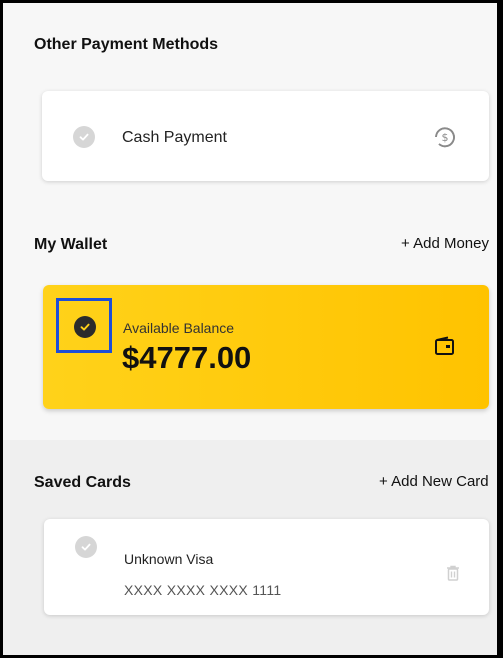  I want to click on wallet-icon, so click(445, 347).